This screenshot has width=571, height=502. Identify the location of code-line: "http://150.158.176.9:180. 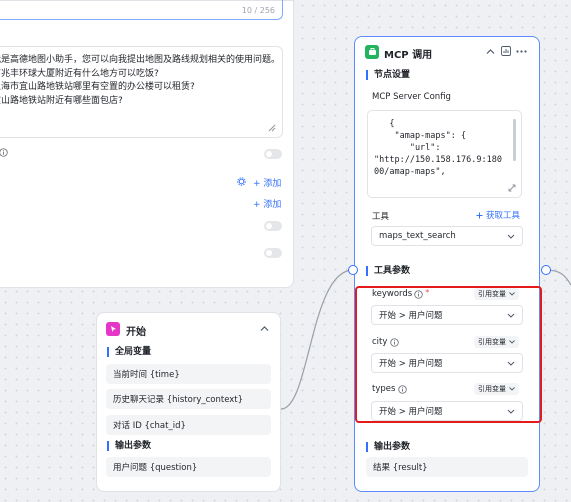
(438, 160).